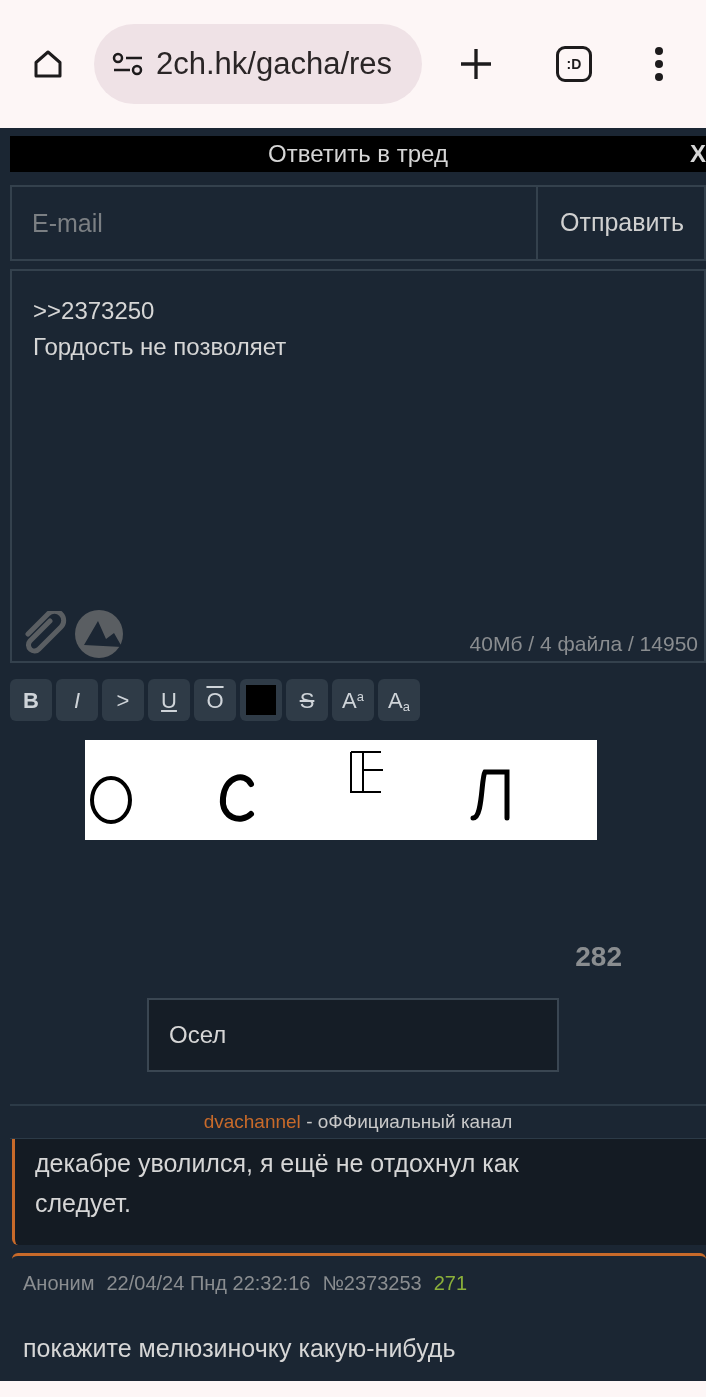 Image resolution: width=706 pixels, height=1397 pixels. What do you see at coordinates (240, 1348) in the screenshot?
I see `post-text: покажите мелюзиночку какую-нибудь` at bounding box center [240, 1348].